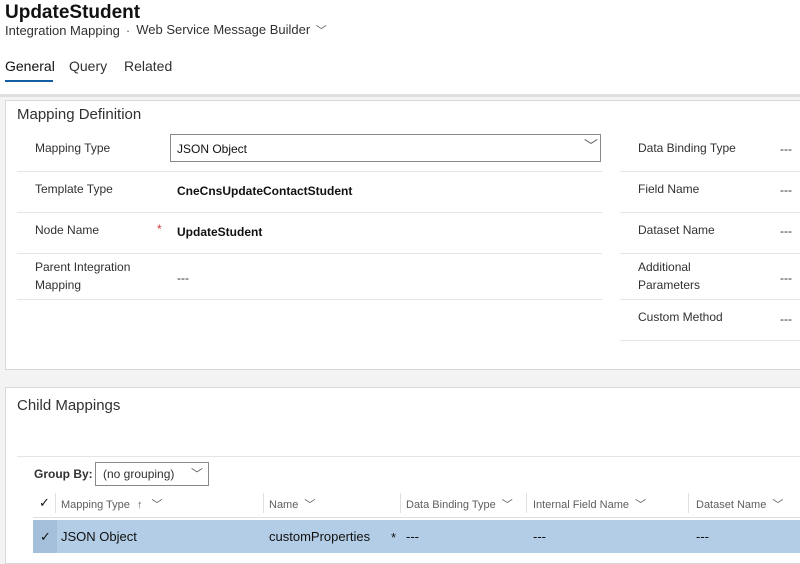  What do you see at coordinates (79, 114) in the screenshot?
I see `section-title: Mapping Definition` at bounding box center [79, 114].